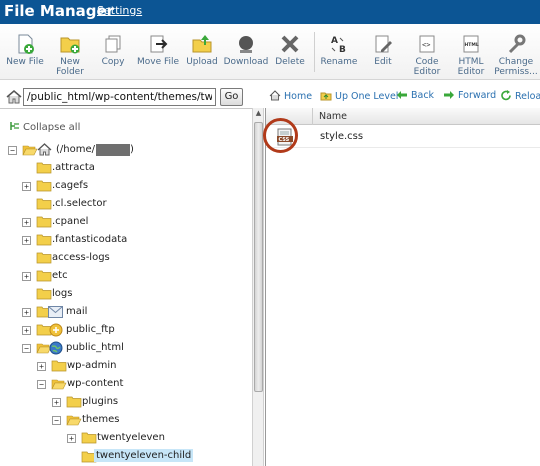 This screenshot has width=540, height=466. I want to click on reload-icon, so click(506, 95).